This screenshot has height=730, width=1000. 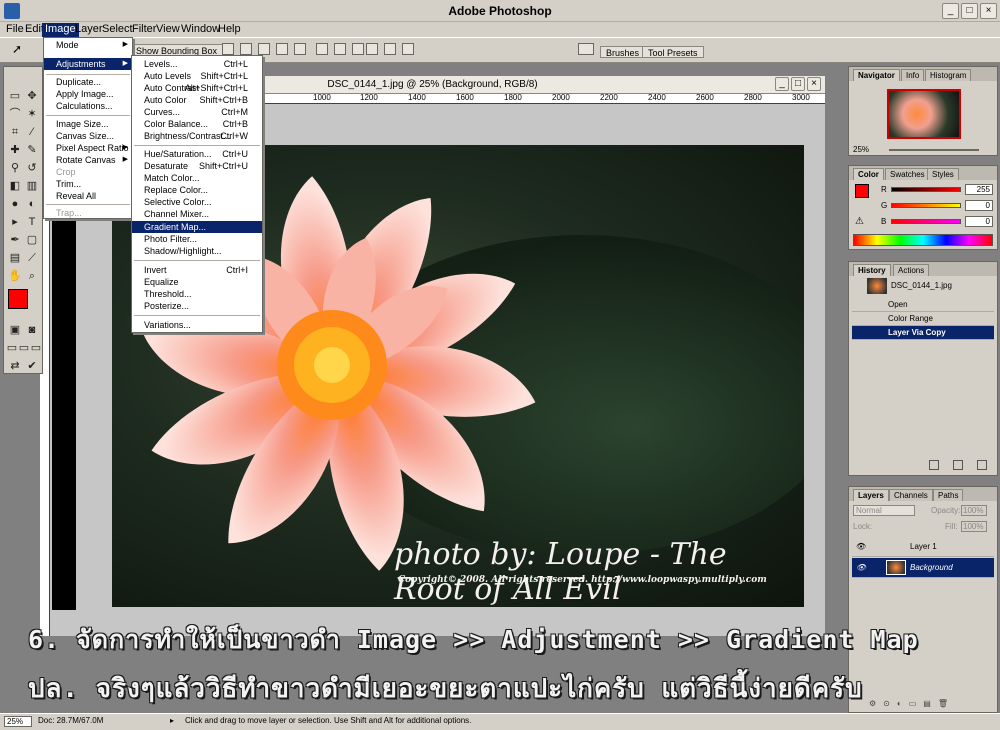 I want to click on layer-actions-icon: ⚙⊙◐▭▤🗑, so click(x=912, y=703).